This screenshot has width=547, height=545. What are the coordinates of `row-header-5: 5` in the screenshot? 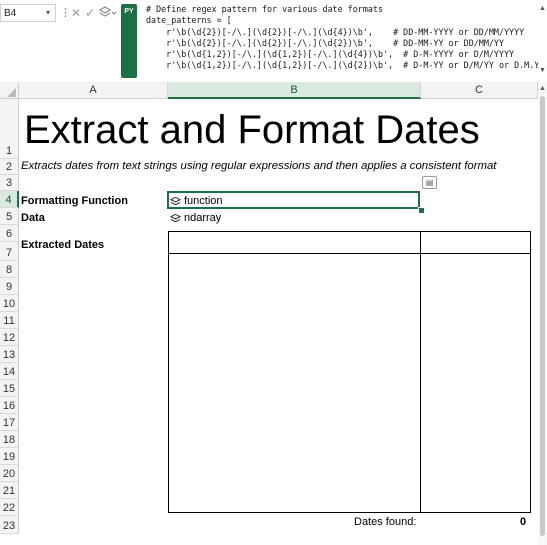 It's located at (9, 216).